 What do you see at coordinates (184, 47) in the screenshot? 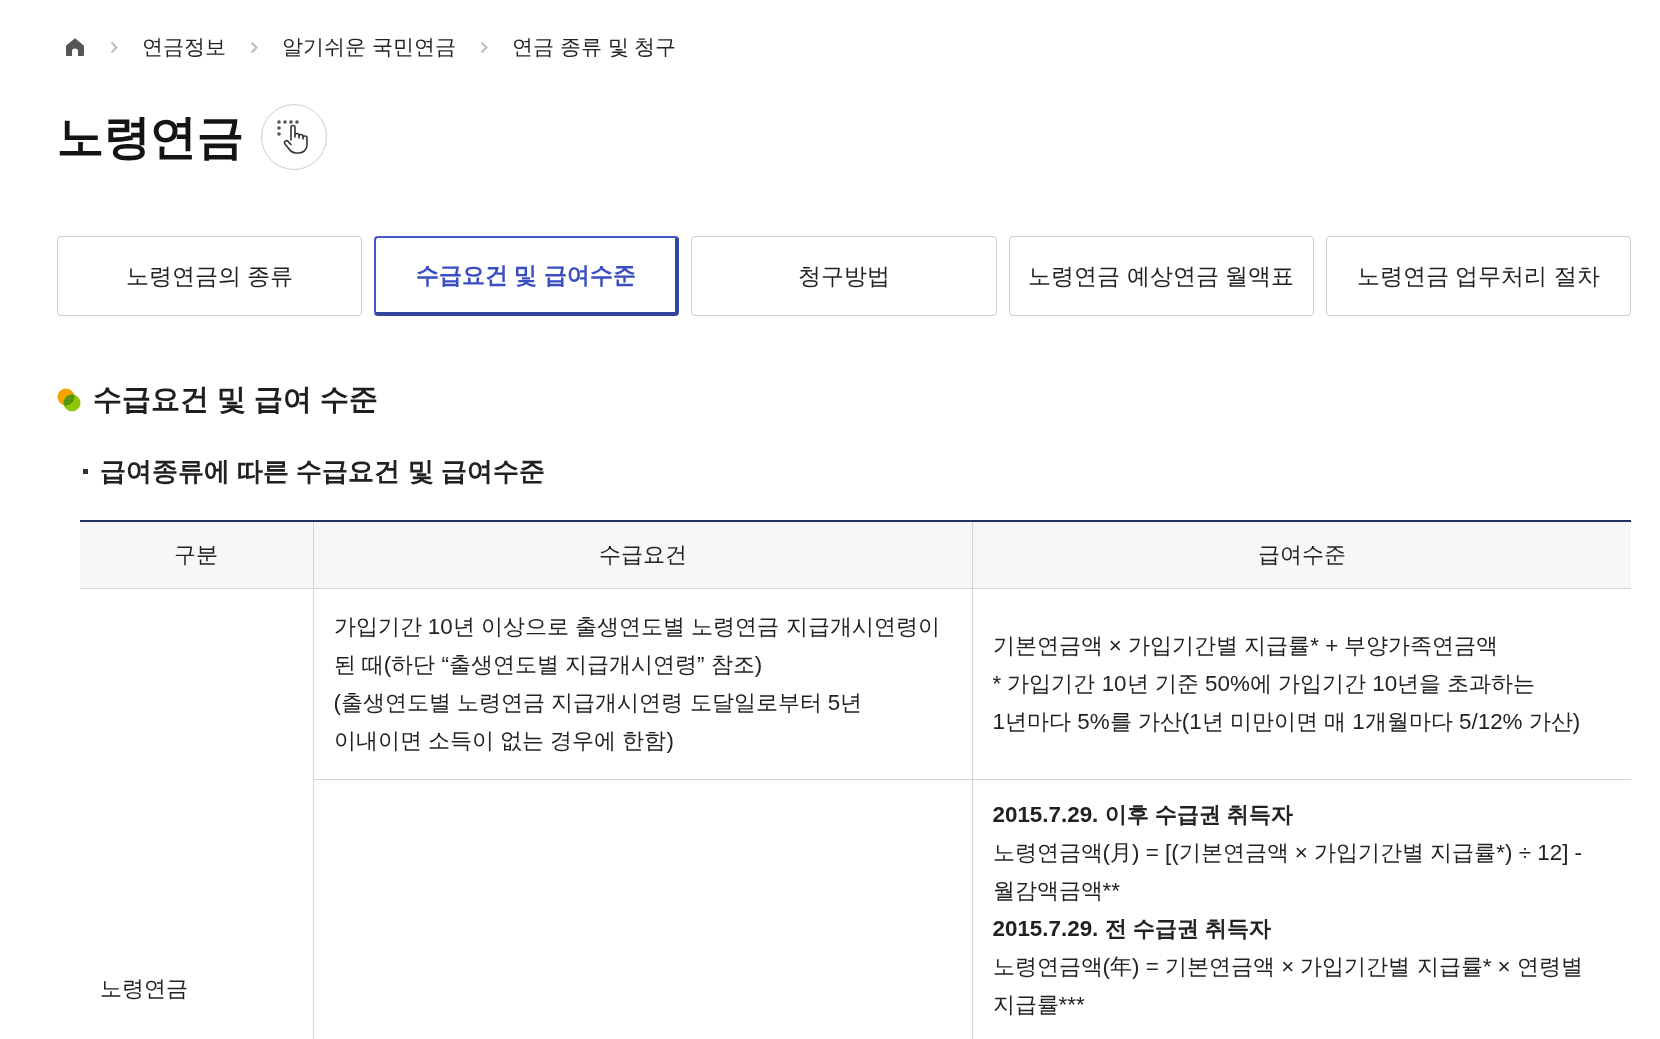
I see `breadcrumb-link: 연금정보` at bounding box center [184, 47].